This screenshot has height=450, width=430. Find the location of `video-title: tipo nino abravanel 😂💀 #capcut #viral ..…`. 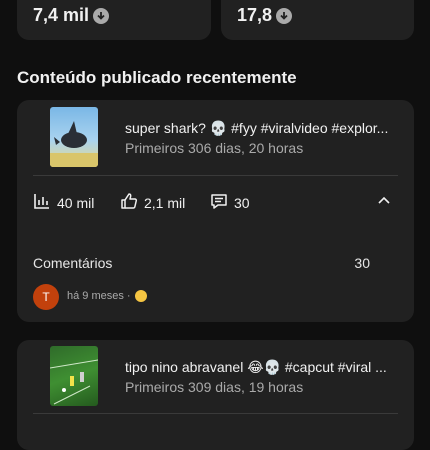

video-title: tipo nino abravanel 😂💀 #capcut #viral ..… is located at coordinates (260, 367).